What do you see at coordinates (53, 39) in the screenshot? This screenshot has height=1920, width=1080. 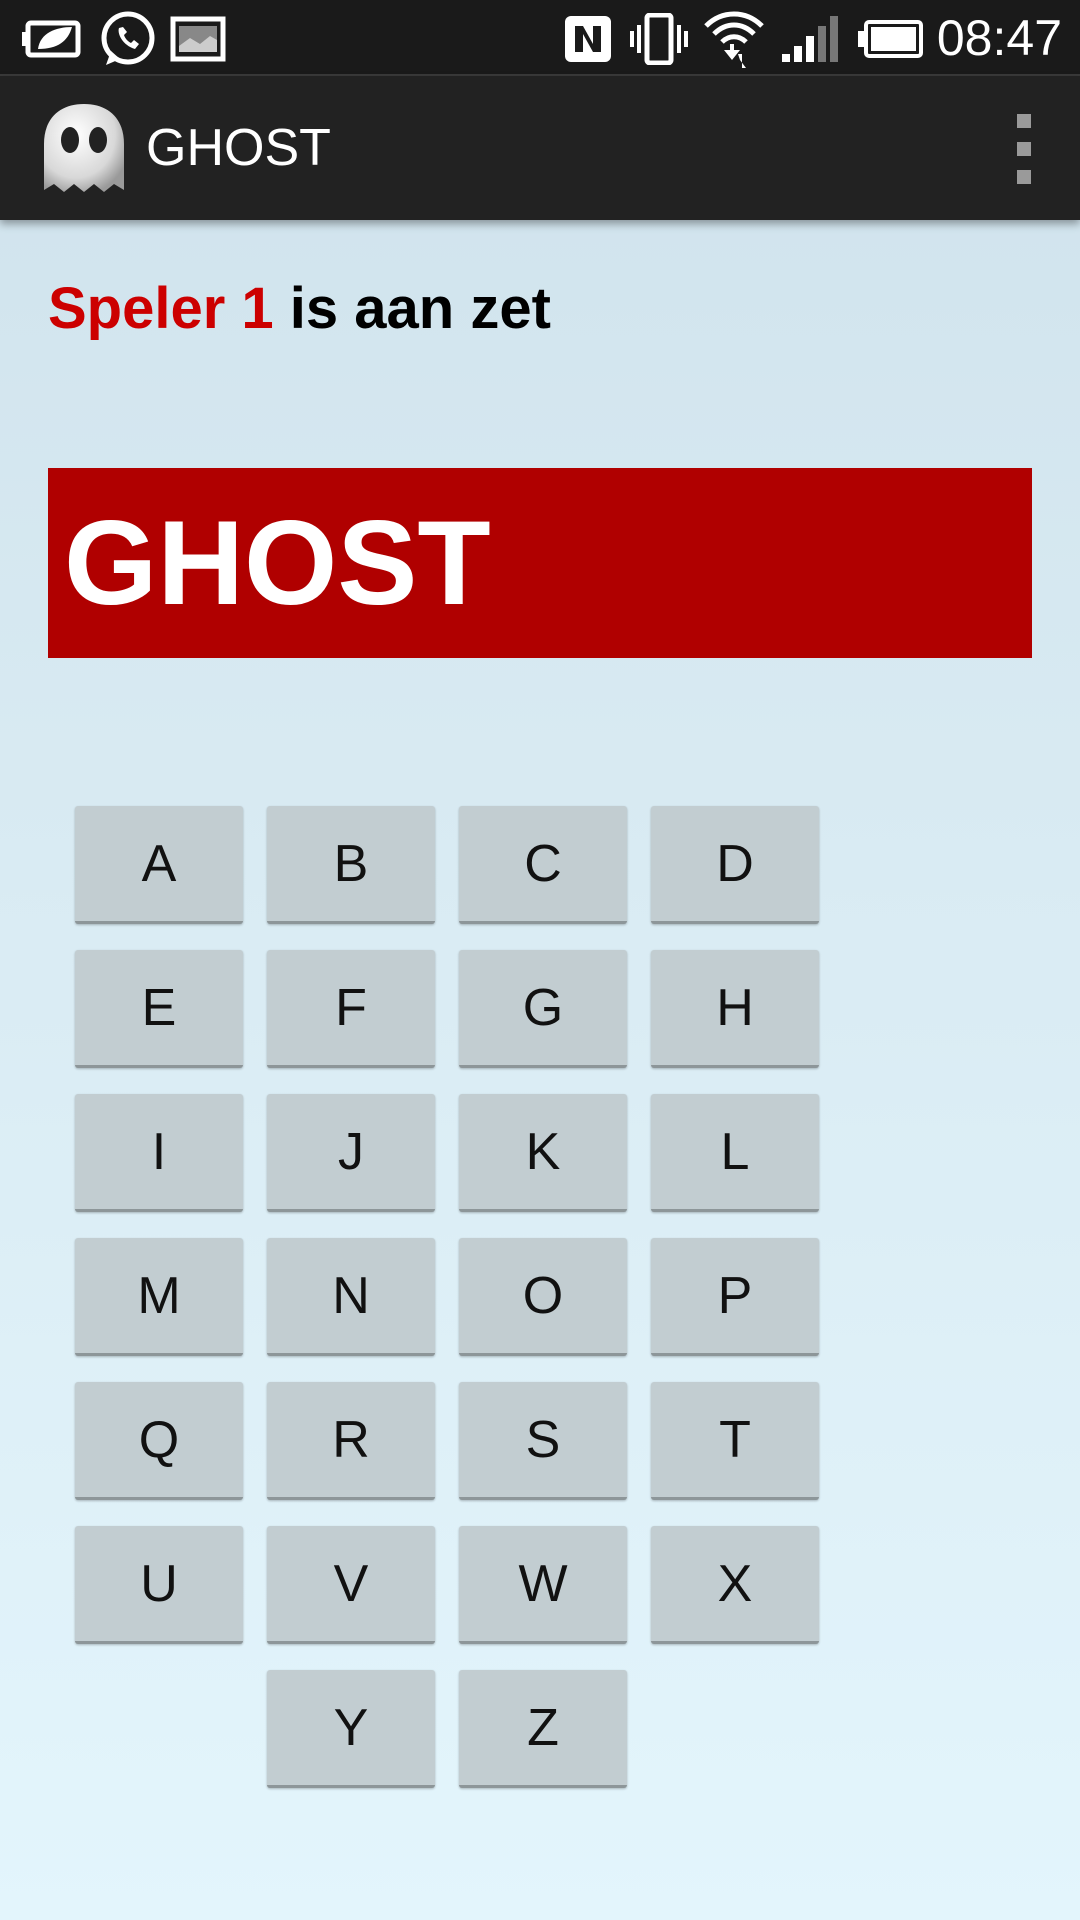 I see `battery-saver-icon` at bounding box center [53, 39].